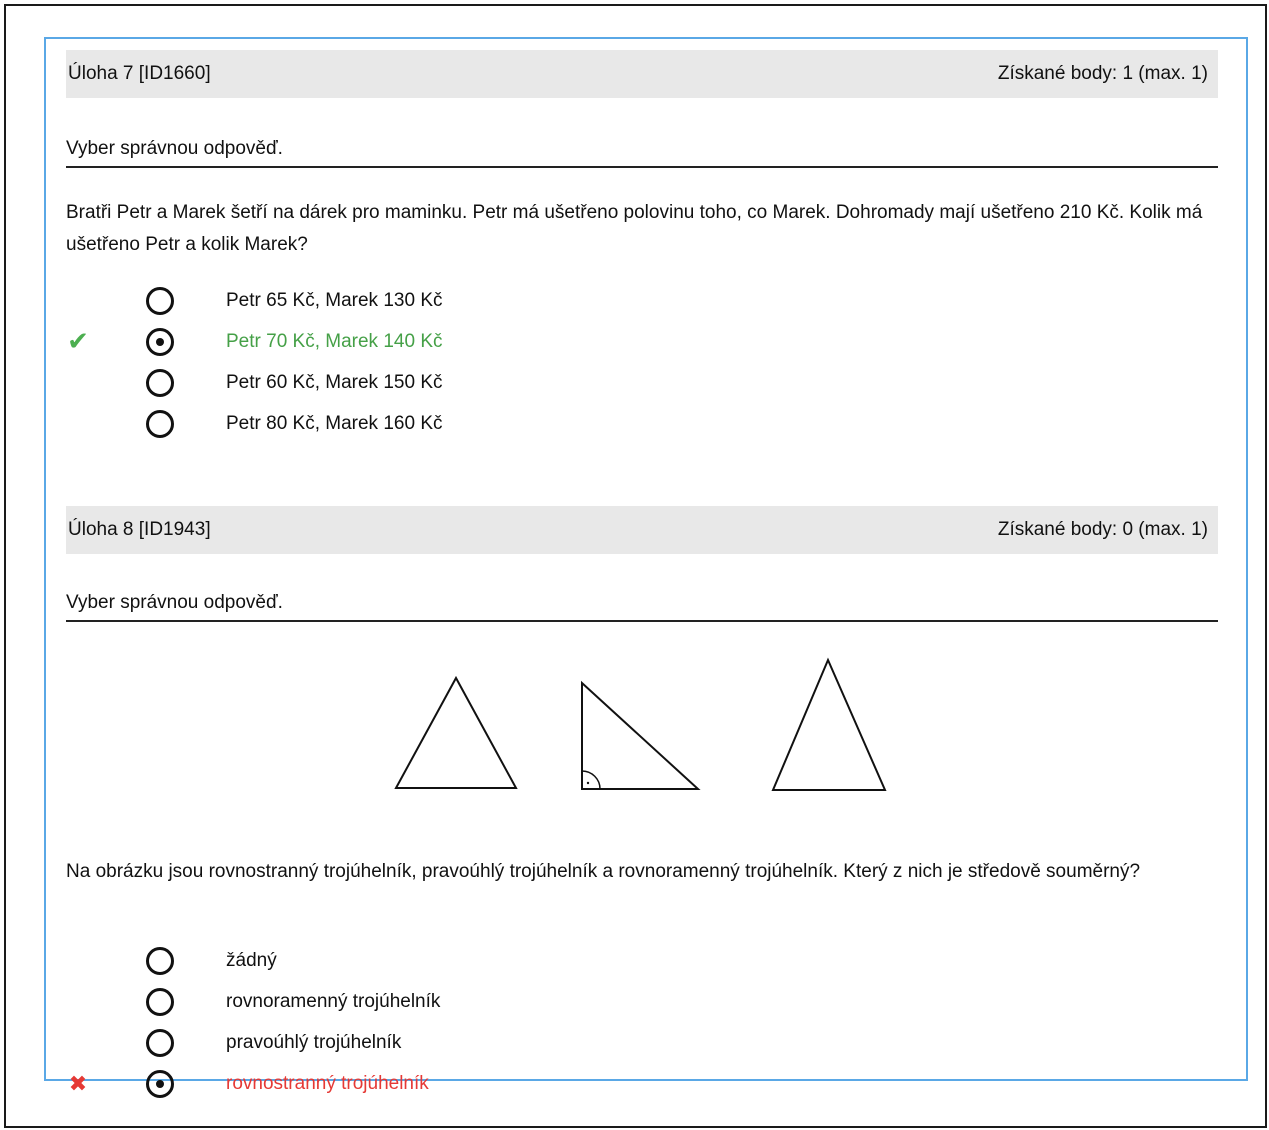 The image size is (1269, 1130). What do you see at coordinates (466, 960) in the screenshot?
I see `answer-option: žádný` at bounding box center [466, 960].